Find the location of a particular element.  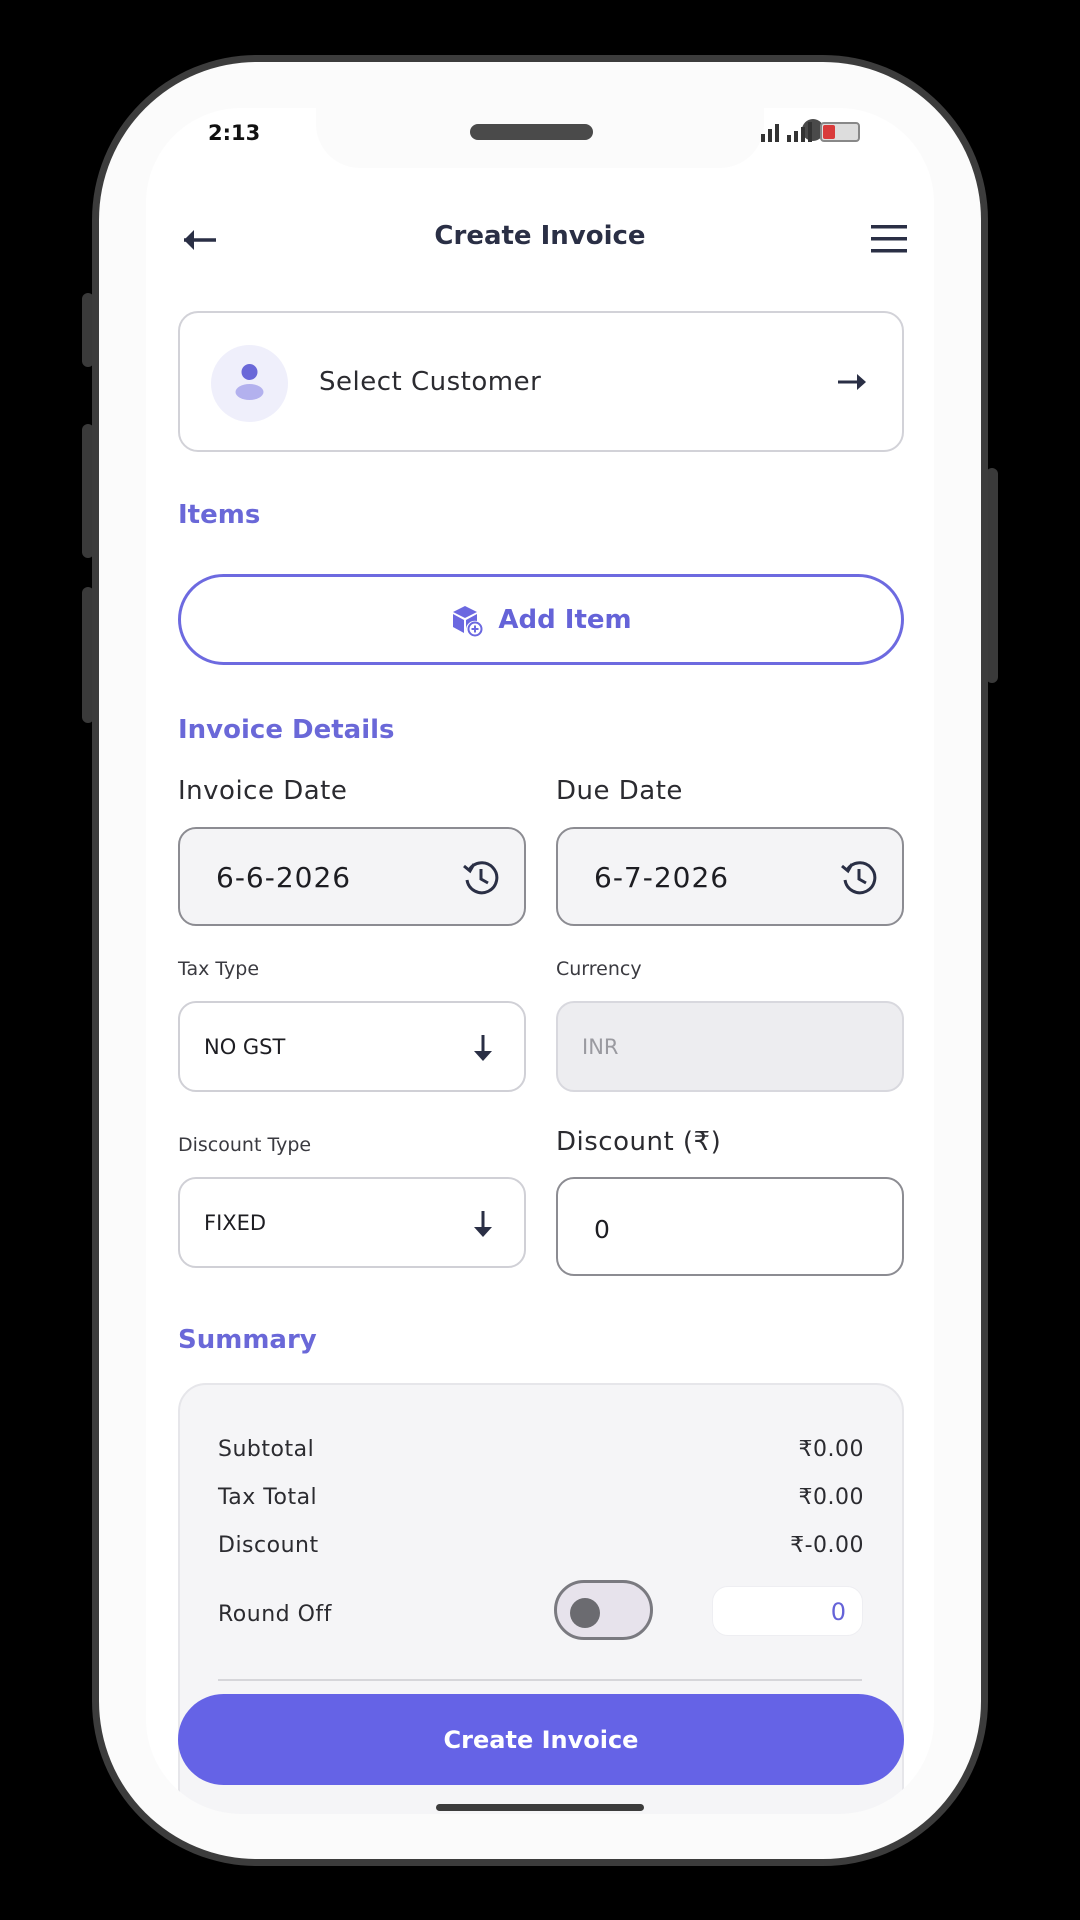

discount-input: 0 is located at coordinates (730, 1226).